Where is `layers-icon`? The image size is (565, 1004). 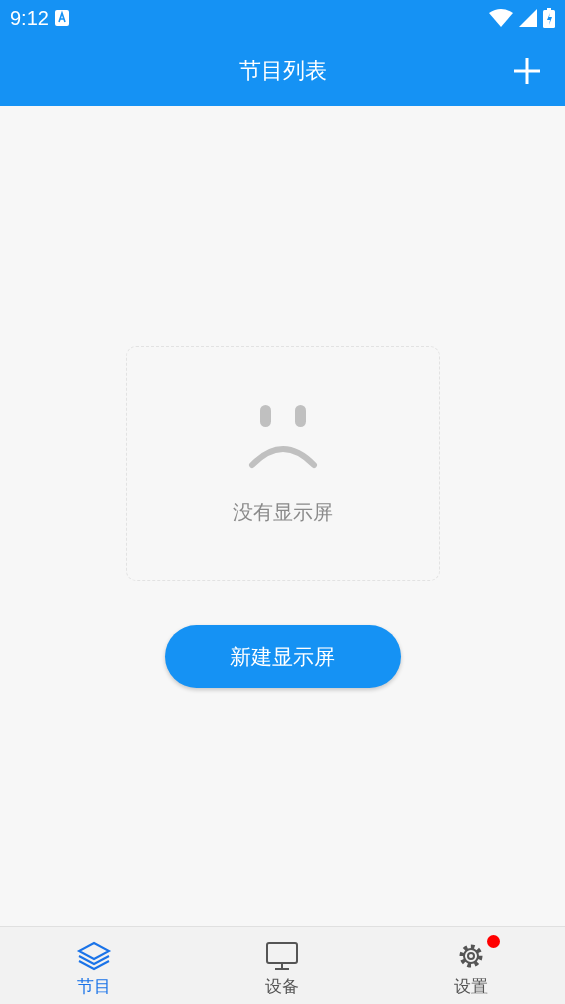
layers-icon is located at coordinates (94, 956).